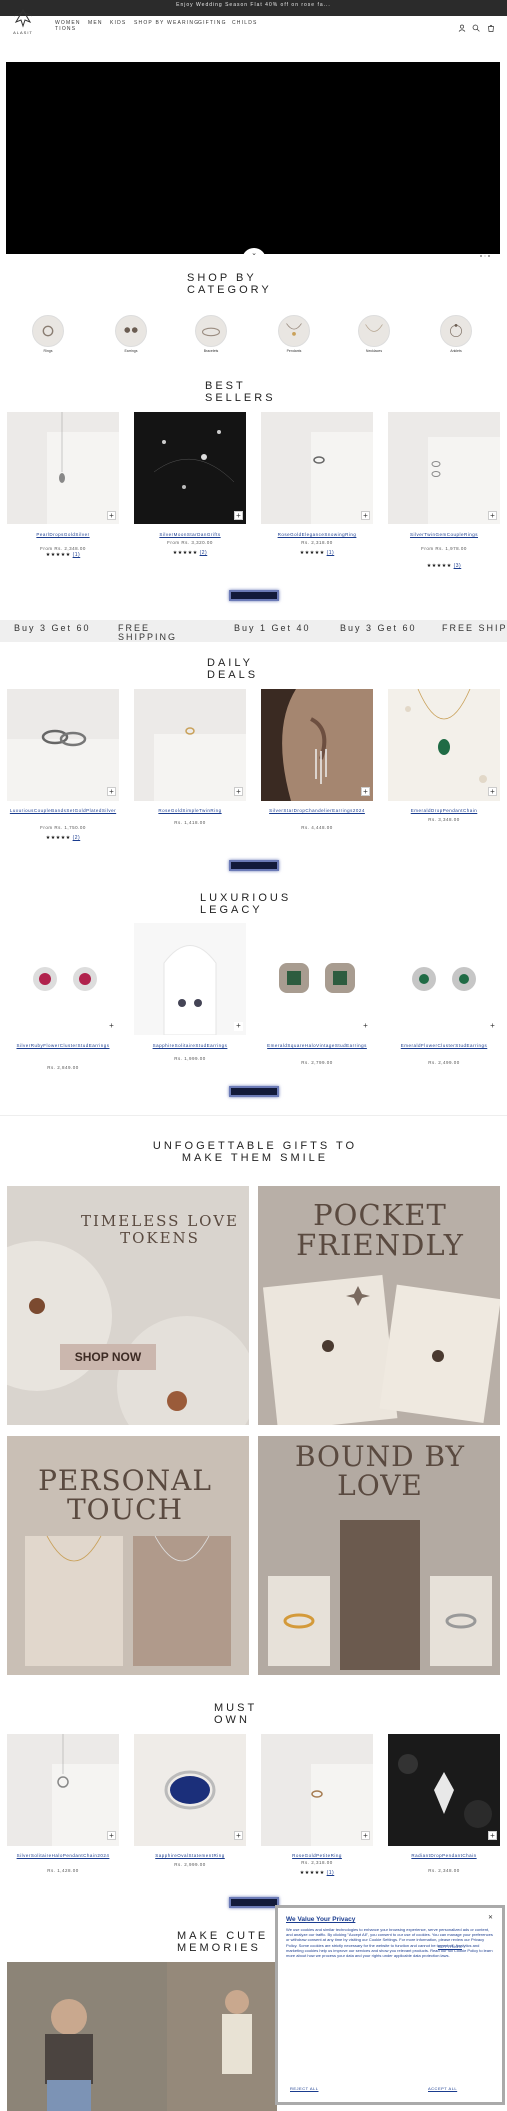  What do you see at coordinates (374, 331) in the screenshot?
I see `category-necklaces` at bounding box center [374, 331].